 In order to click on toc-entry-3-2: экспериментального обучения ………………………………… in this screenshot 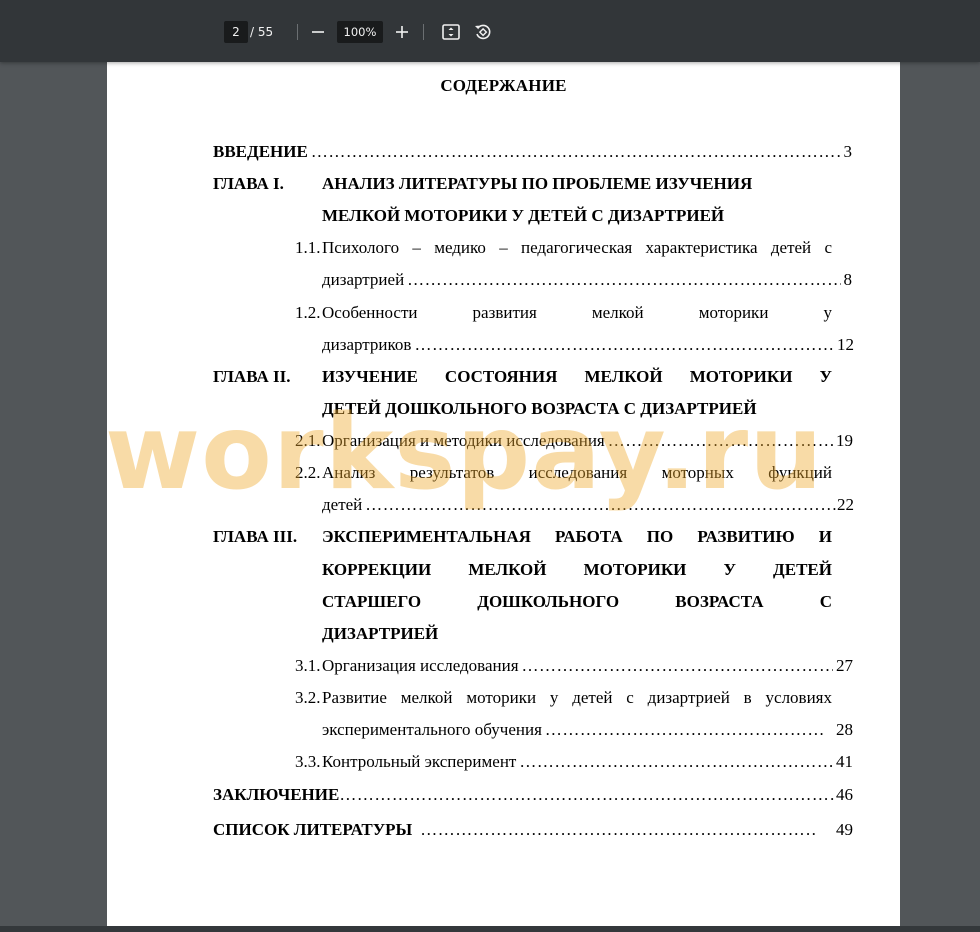, I will do `click(587, 730)`.